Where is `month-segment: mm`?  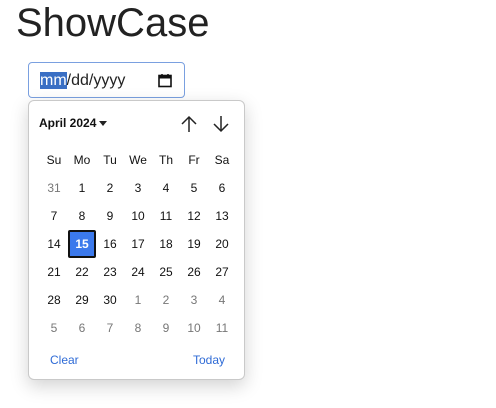
month-segment: mm is located at coordinates (53, 80).